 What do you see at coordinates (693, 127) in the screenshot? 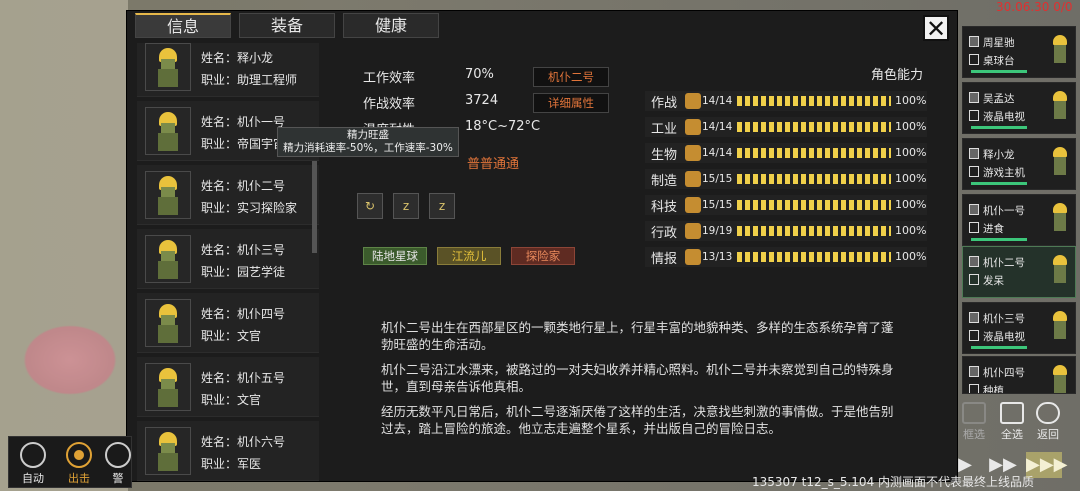
I see `industry-icon` at bounding box center [693, 127].